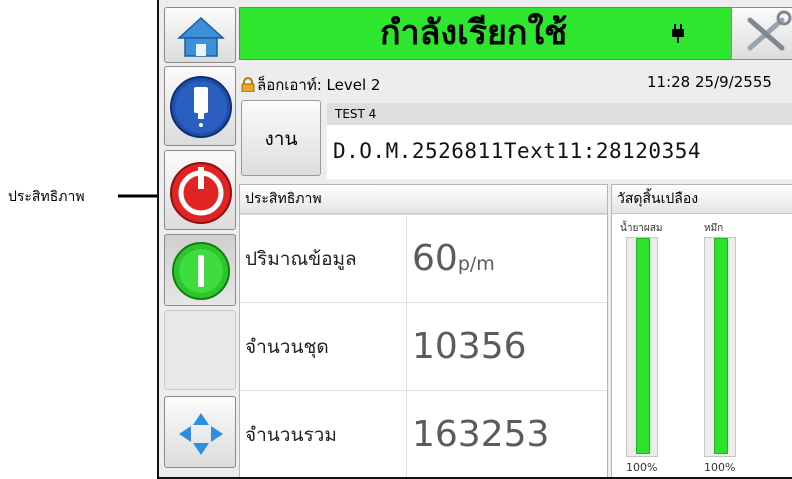  Describe the element at coordinates (248, 84) in the screenshot. I see `lock-icon` at that location.